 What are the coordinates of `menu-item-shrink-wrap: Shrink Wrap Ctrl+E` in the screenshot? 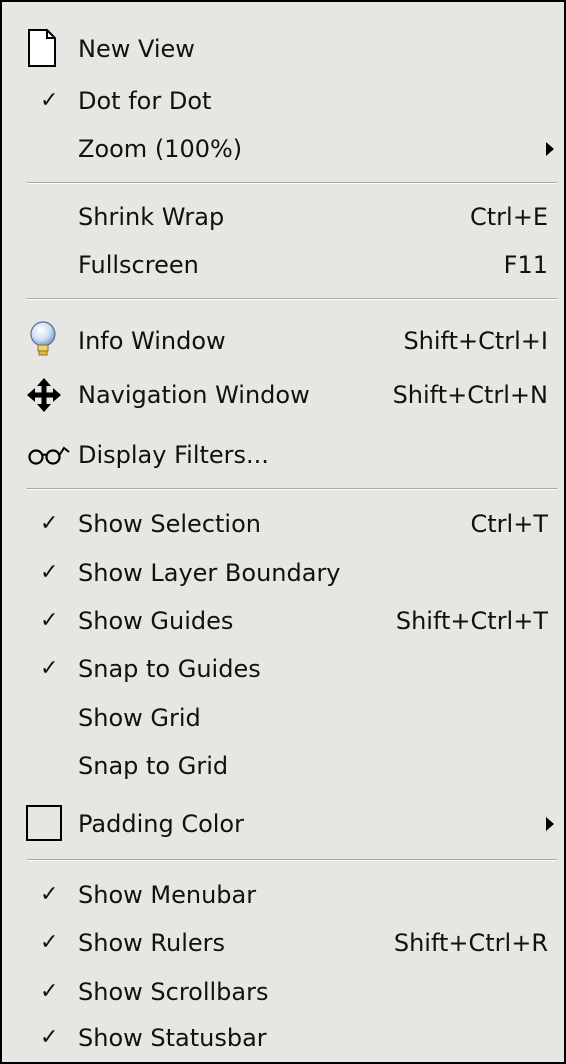 It's located at (283, 217).